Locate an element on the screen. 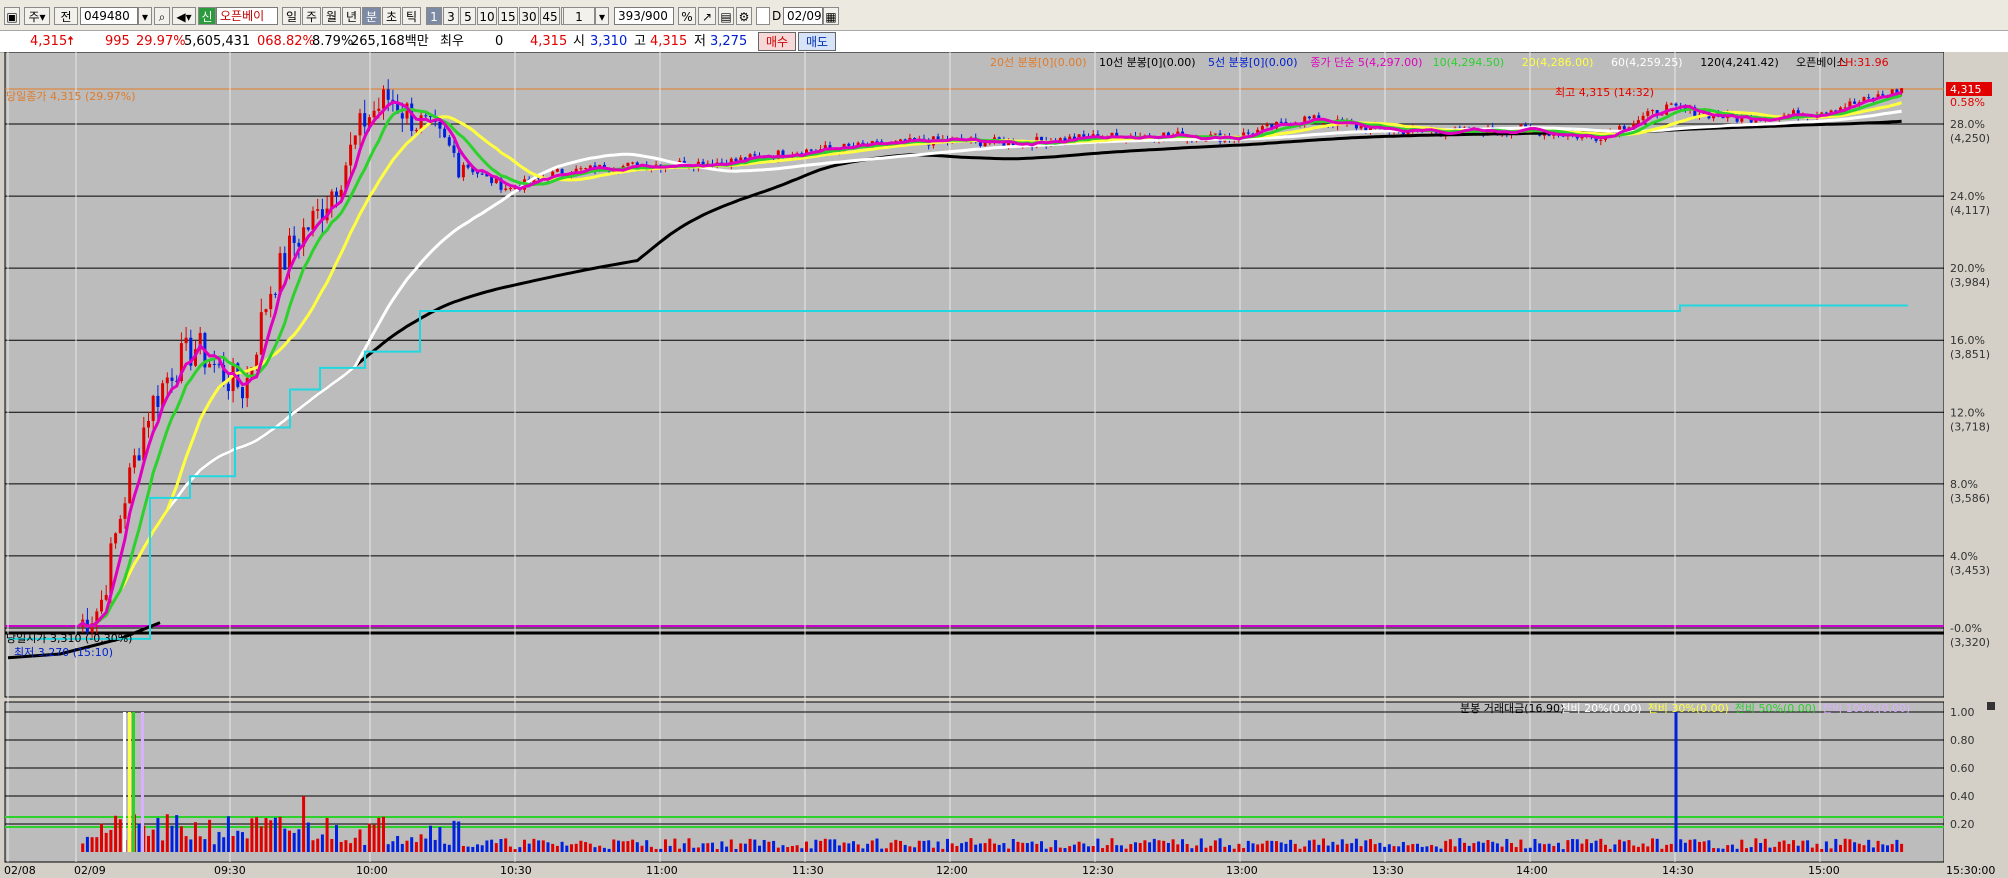 This screenshot has height=878, width=2008. window-menu-icon: ▣ is located at coordinates (12, 16).